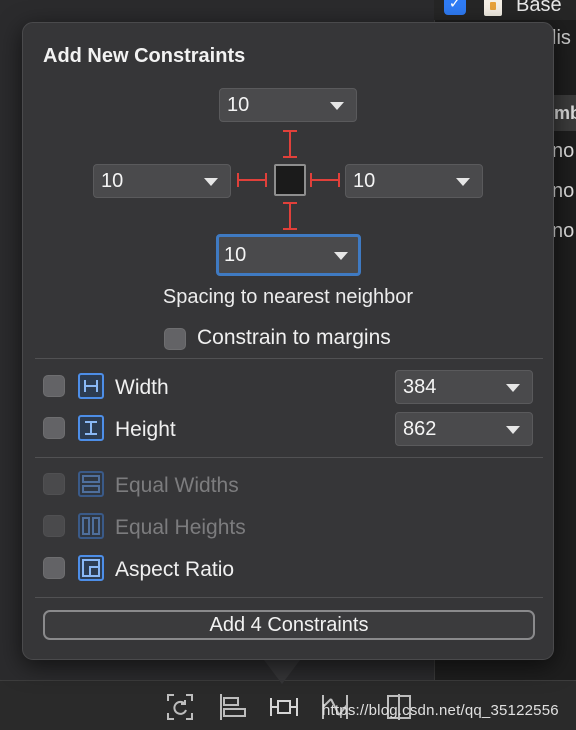 This screenshot has width=576, height=730. I want to click on width-value-dropdown: 384, so click(464, 387).